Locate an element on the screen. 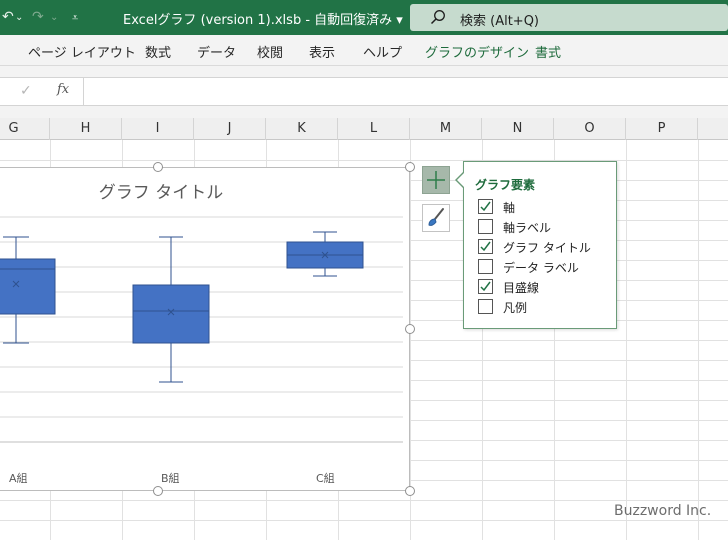 This screenshot has width=728, height=540. column-header-l: L is located at coordinates (374, 129).